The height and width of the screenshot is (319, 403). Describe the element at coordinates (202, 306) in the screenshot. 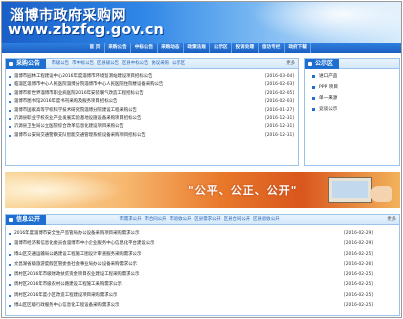

I see `list-item: 博山区区级行政服务中心信息化工程设备采购需求公示 [2016-02-25]` at that location.